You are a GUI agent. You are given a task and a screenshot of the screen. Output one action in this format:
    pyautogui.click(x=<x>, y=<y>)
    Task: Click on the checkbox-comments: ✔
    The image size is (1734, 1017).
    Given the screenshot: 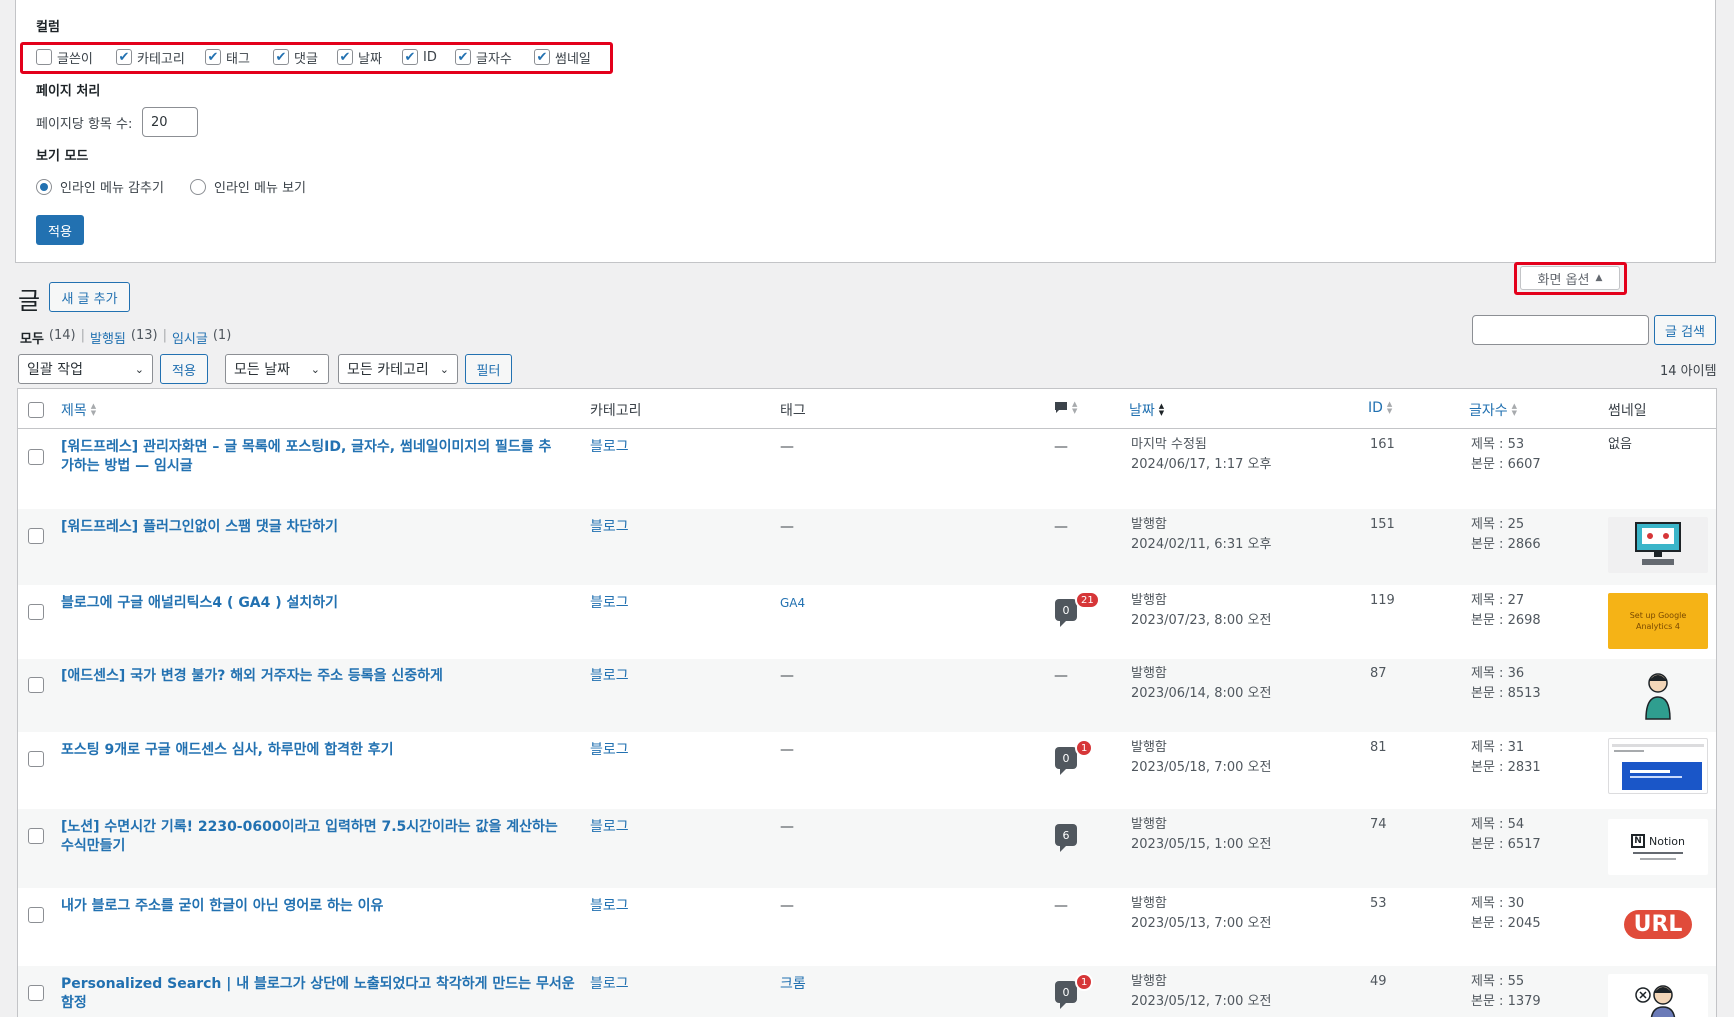 What is the action you would take?
    pyautogui.click(x=281, y=57)
    